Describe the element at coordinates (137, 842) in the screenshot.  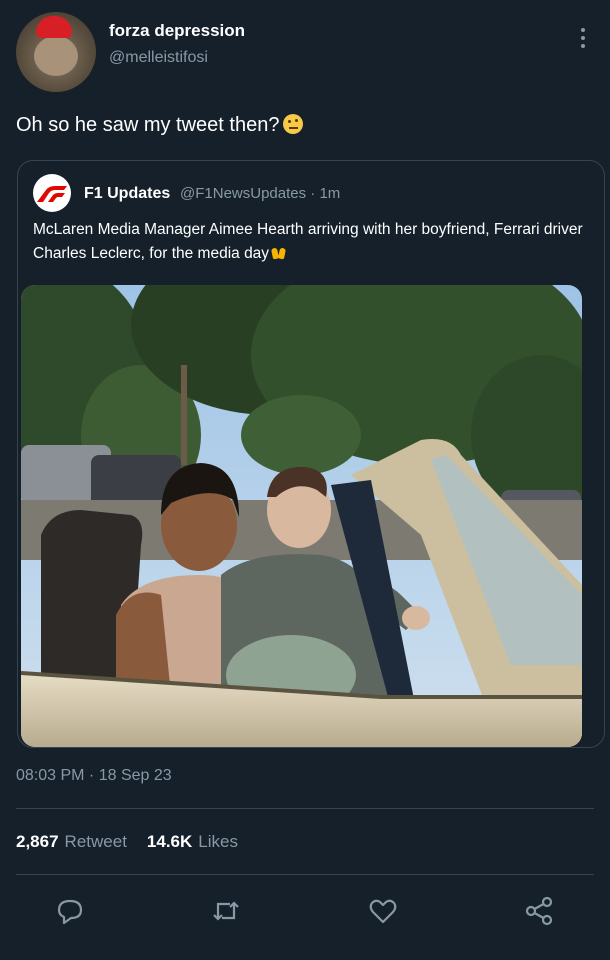
I see `engagement-stats: 2,867 Retweet 14.6K Likes` at that location.